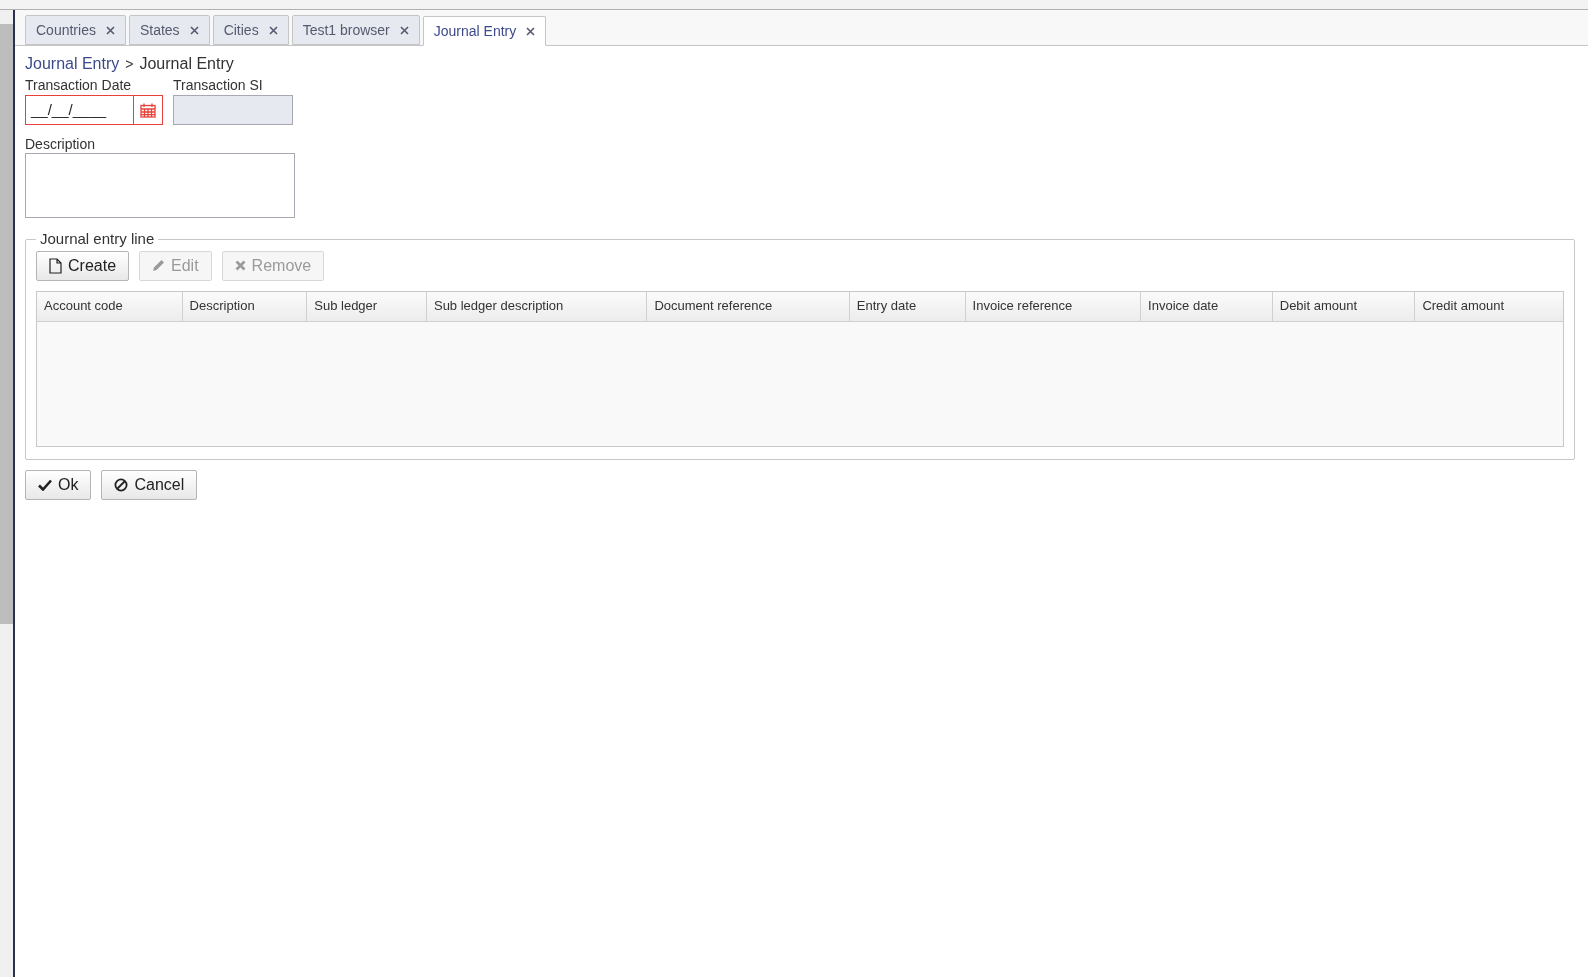 This screenshot has width=1588, height=977. What do you see at coordinates (83, 265) in the screenshot?
I see `create-button: Create` at bounding box center [83, 265].